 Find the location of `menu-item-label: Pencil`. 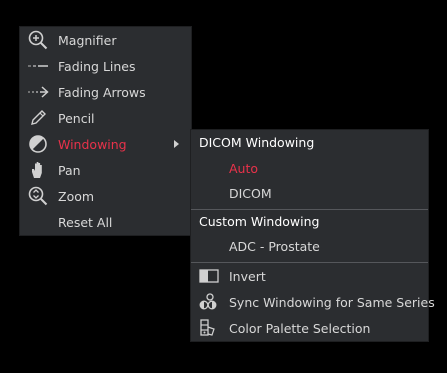

menu-item-label: Pencil is located at coordinates (76, 118).